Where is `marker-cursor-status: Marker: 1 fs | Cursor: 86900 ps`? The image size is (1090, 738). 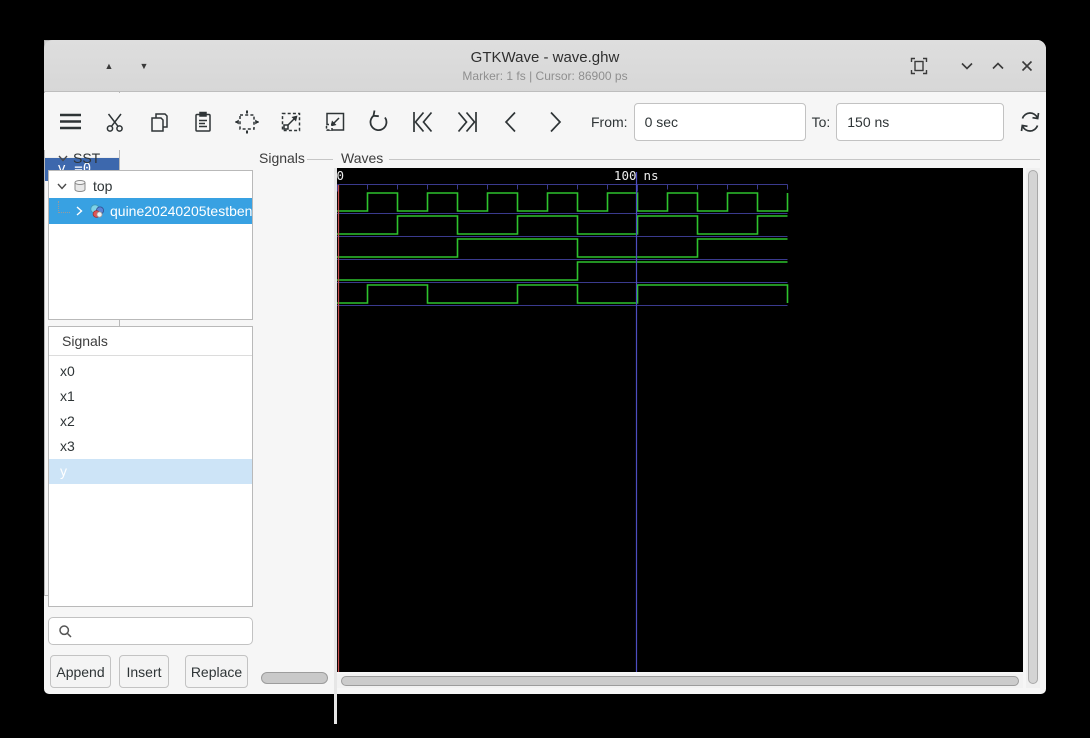 marker-cursor-status: Marker: 1 fs | Cursor: 86900 ps is located at coordinates (545, 76).